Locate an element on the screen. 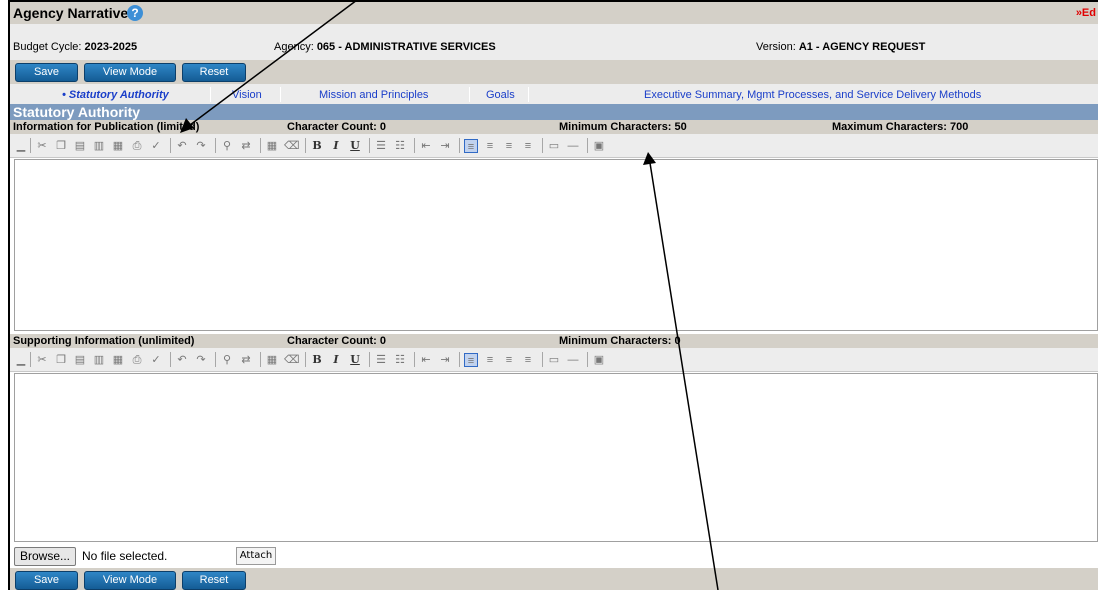 The height and width of the screenshot is (590, 1098). tab-vision: Vision is located at coordinates (247, 95).